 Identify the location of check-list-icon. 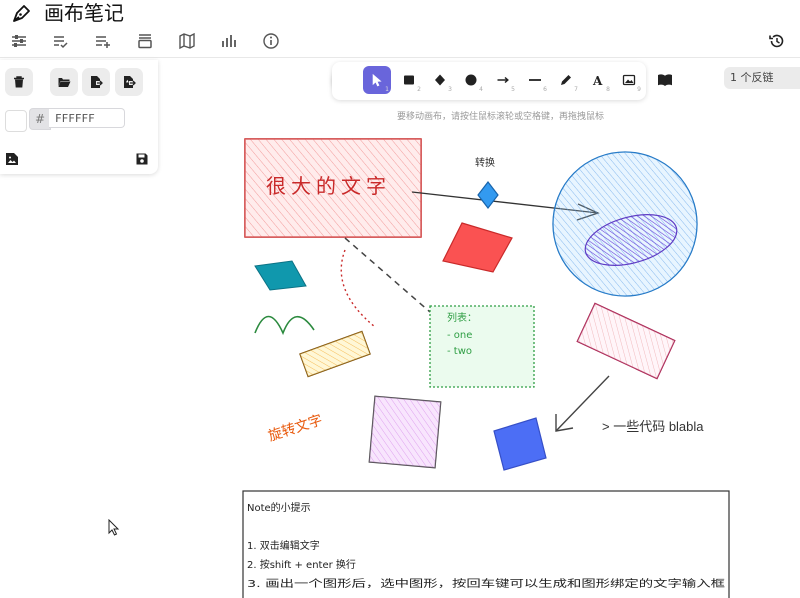
(61, 41).